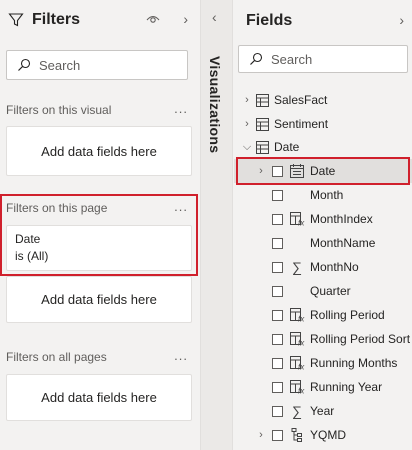 This screenshot has width=412, height=450. Describe the element at coordinates (354, 363) in the screenshot. I see `field-label: Running Months` at that location.